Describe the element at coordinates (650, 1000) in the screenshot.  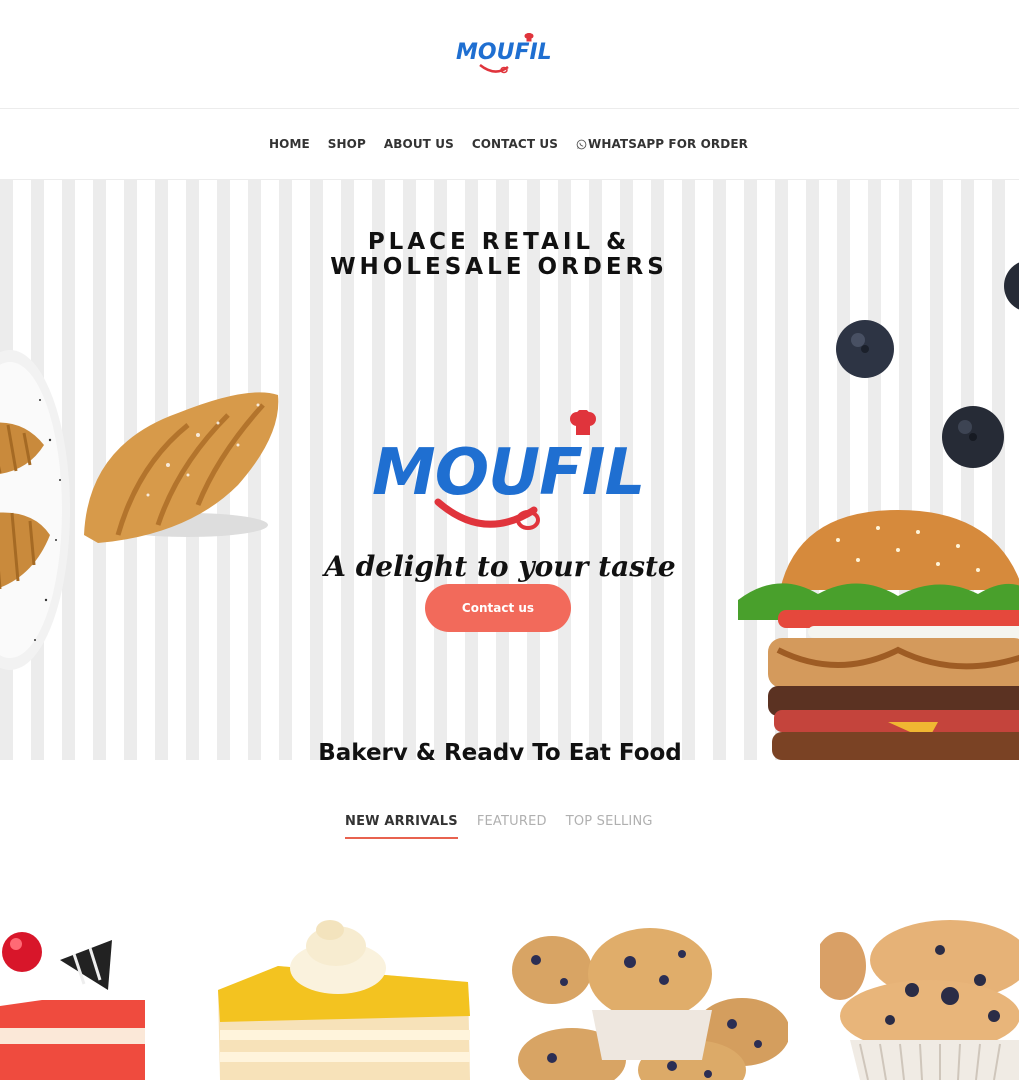
I see `product-image-blueberry-muffins` at that location.